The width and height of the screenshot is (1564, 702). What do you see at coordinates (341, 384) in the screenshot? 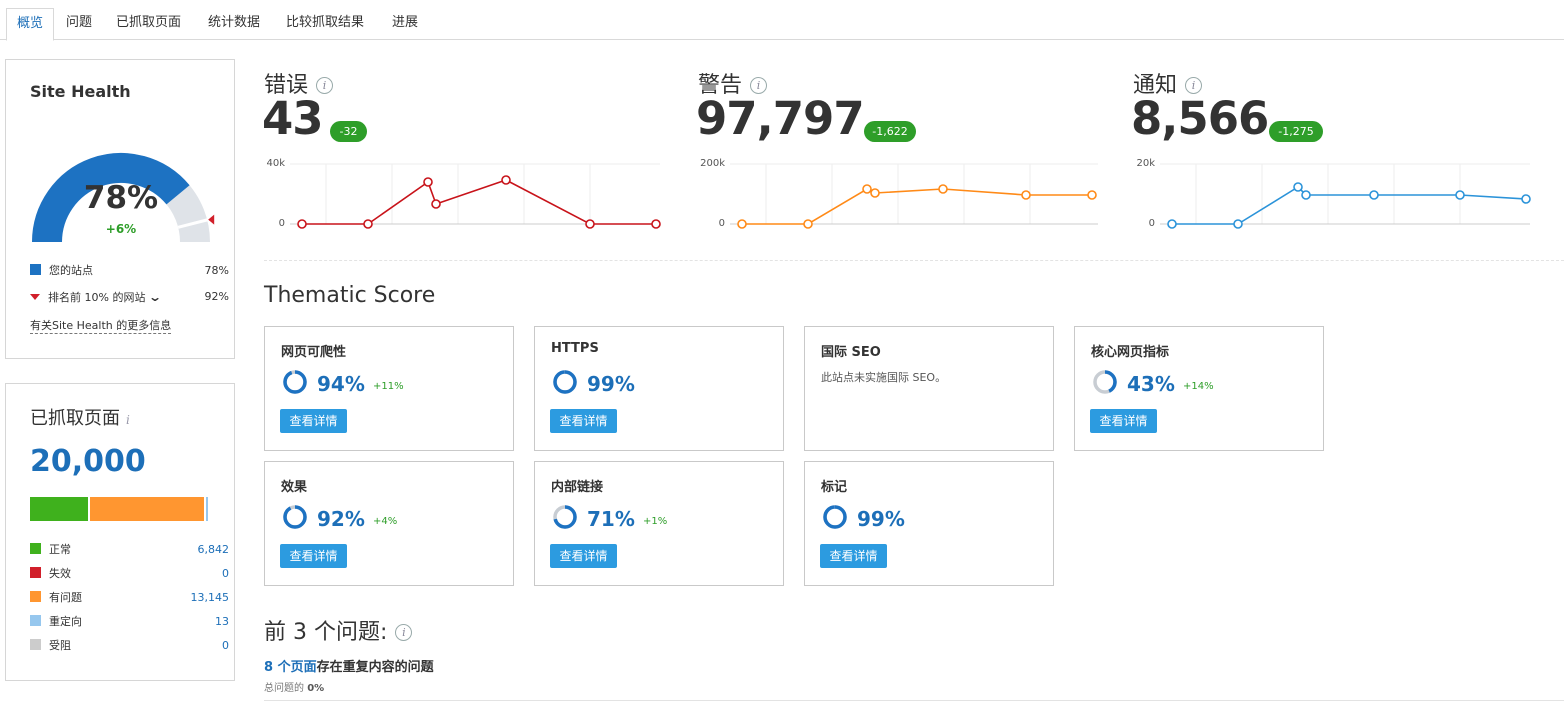
I see `thematic-card-score: 94%` at bounding box center [341, 384].